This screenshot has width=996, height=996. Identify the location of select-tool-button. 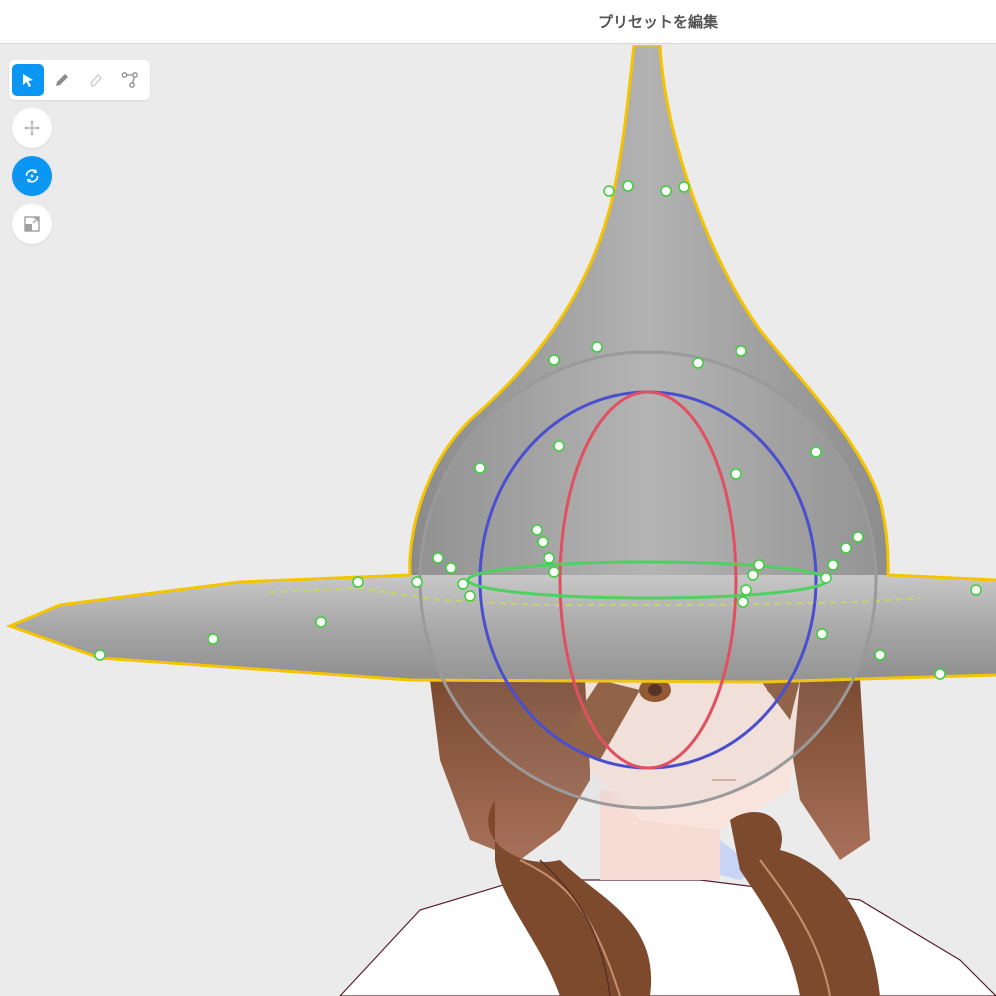
(28, 80).